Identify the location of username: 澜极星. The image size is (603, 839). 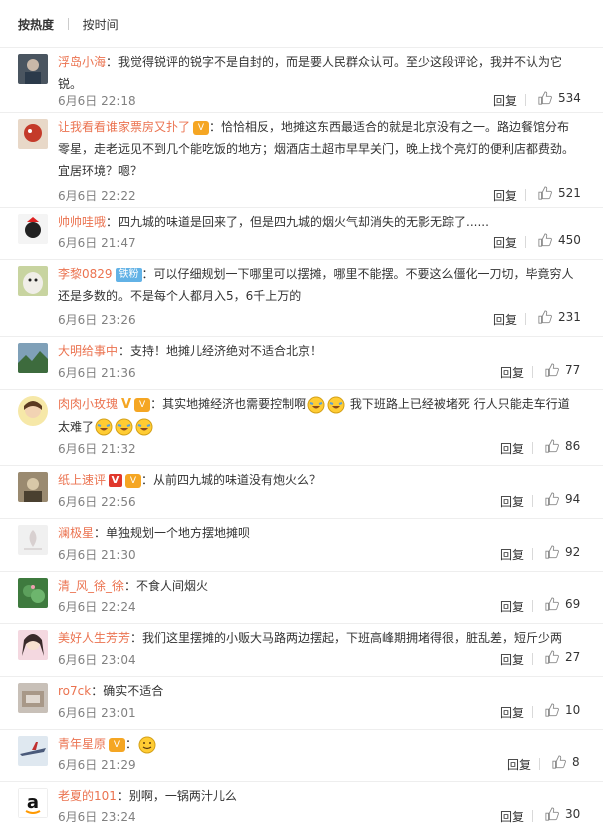
(76, 533).